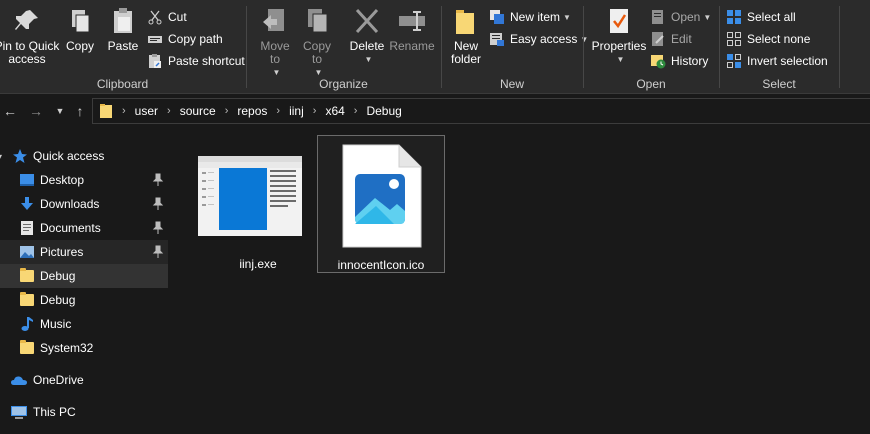 This screenshot has width=870, height=434. What do you see at coordinates (383, 111) in the screenshot?
I see `breadcrumb-debug: Debug` at bounding box center [383, 111].